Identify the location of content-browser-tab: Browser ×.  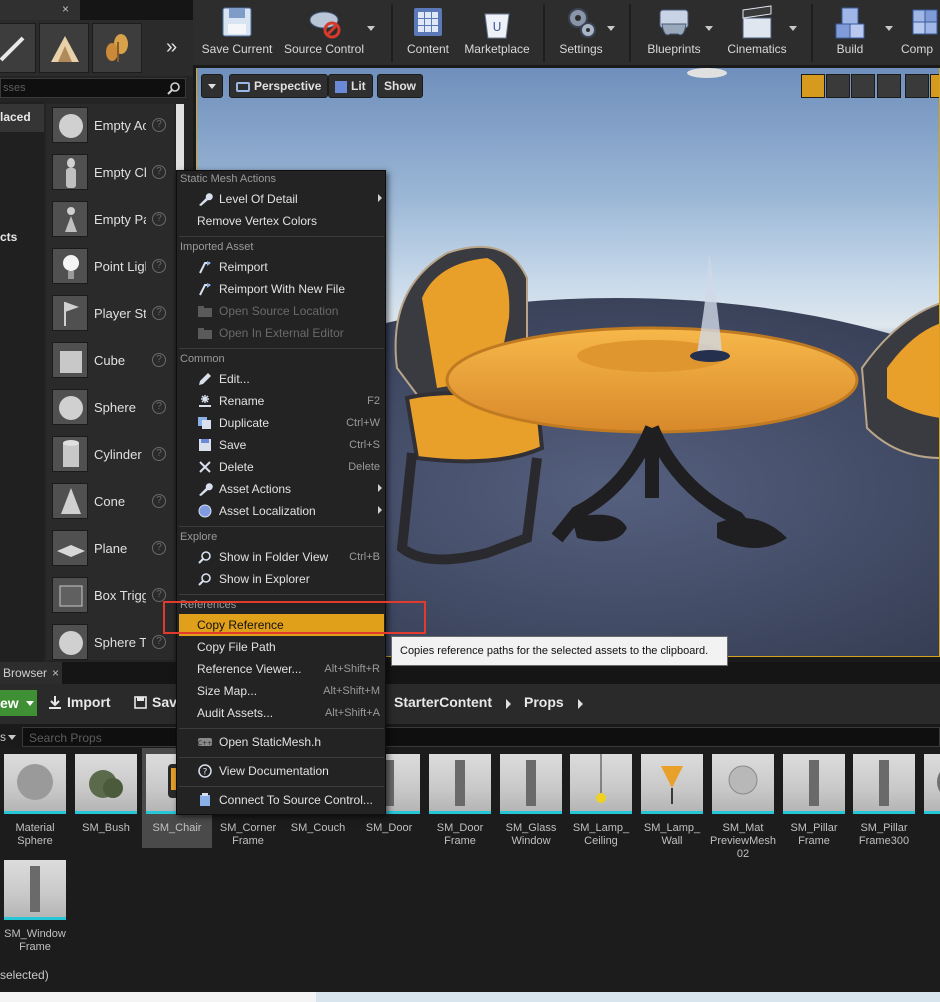
(31, 673).